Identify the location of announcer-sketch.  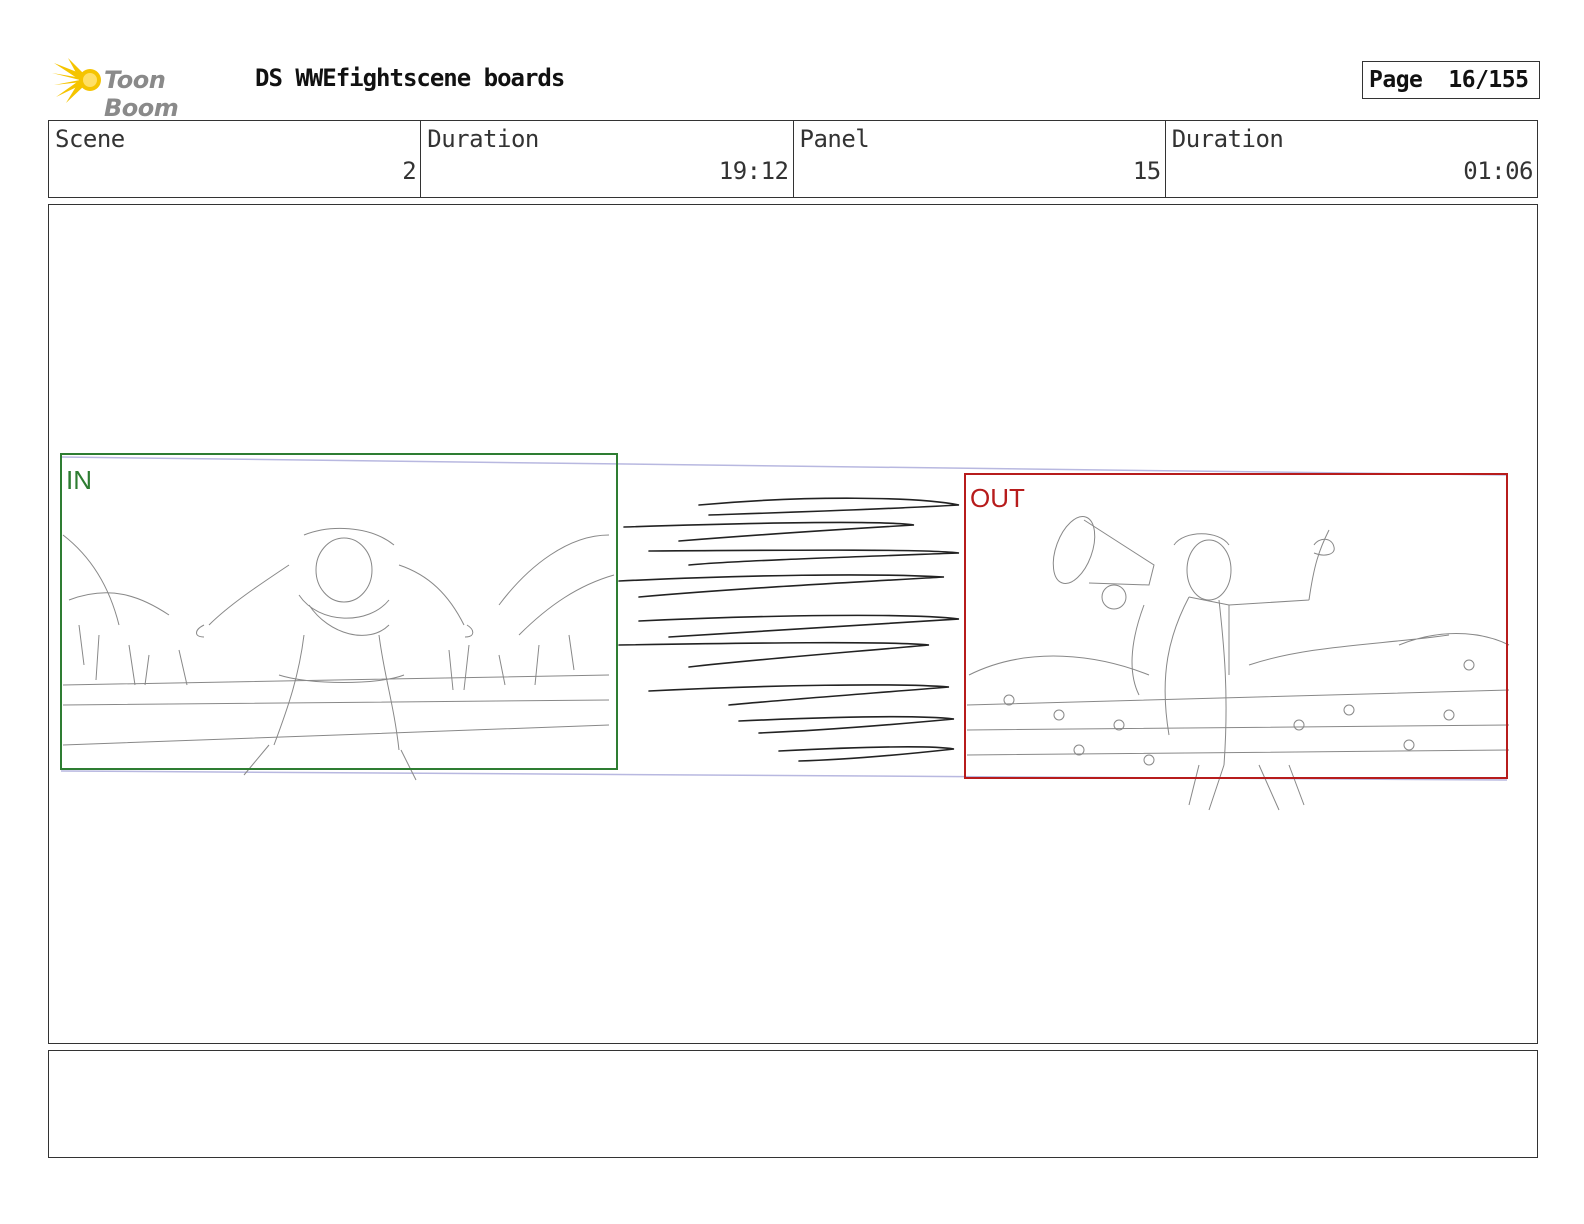
(1238, 663).